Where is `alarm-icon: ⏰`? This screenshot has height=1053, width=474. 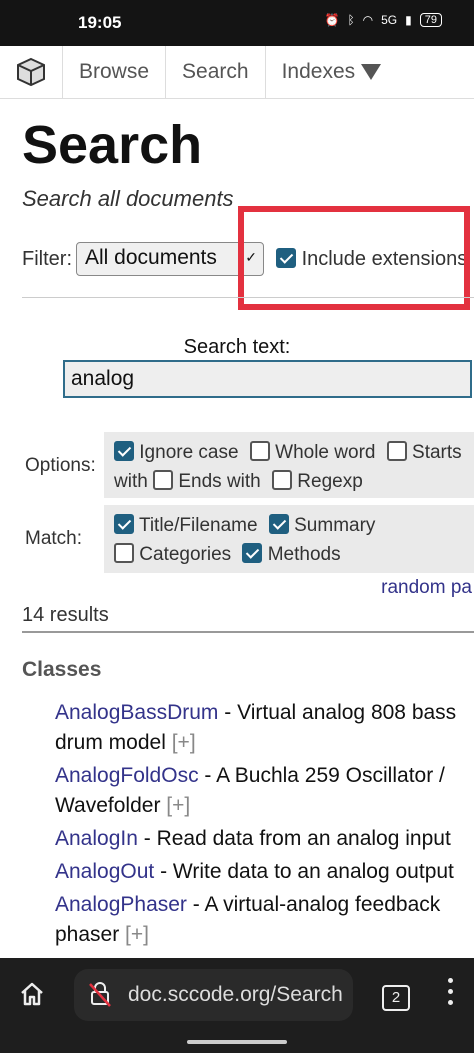
alarm-icon: ⏰ is located at coordinates (332, 20).